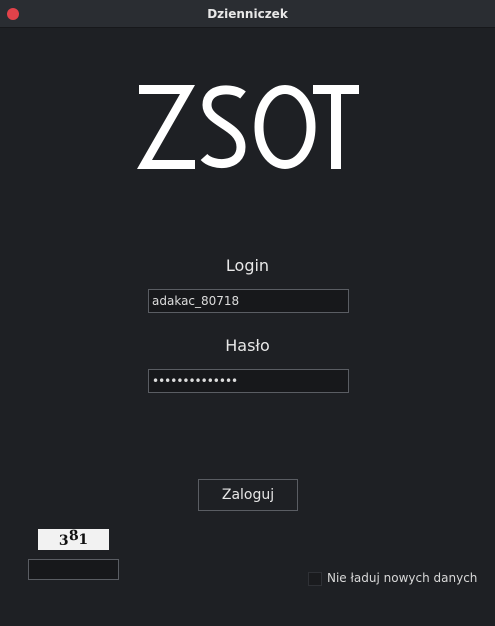  What do you see at coordinates (83, 540) in the screenshot?
I see `captcha-digit-3: 1` at bounding box center [83, 540].